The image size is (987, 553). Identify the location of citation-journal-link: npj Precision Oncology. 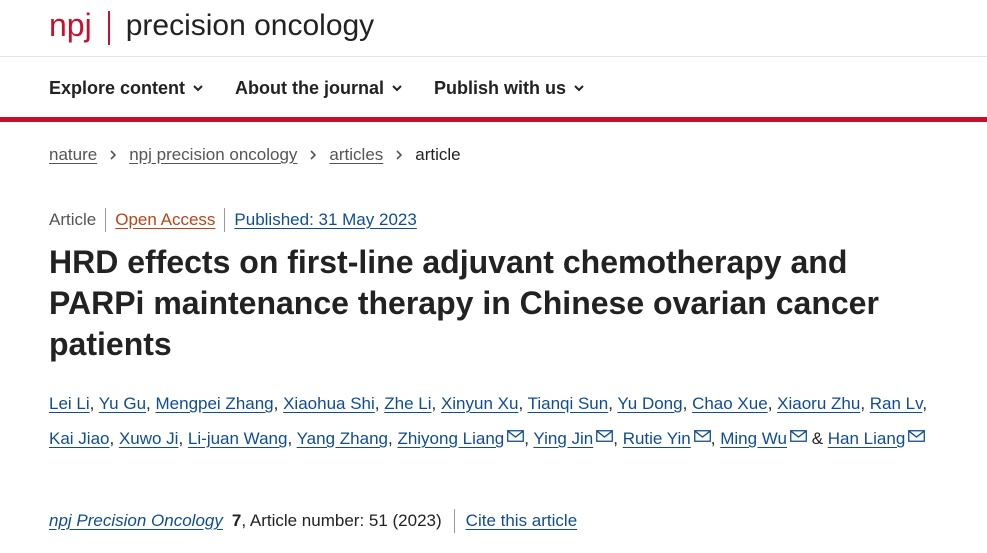
(136, 521).